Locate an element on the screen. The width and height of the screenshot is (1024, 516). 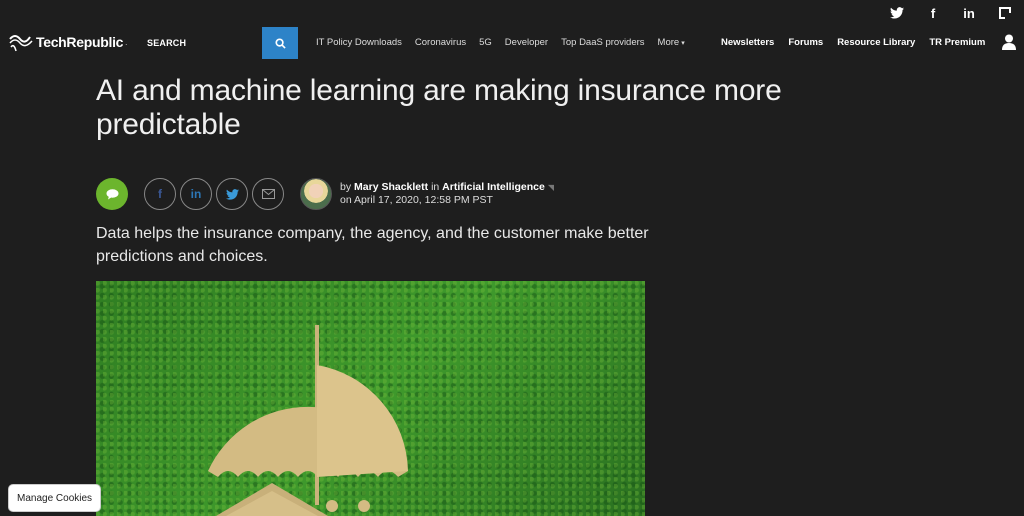
chevron-down-icon: ▾ is located at coordinates (683, 43).